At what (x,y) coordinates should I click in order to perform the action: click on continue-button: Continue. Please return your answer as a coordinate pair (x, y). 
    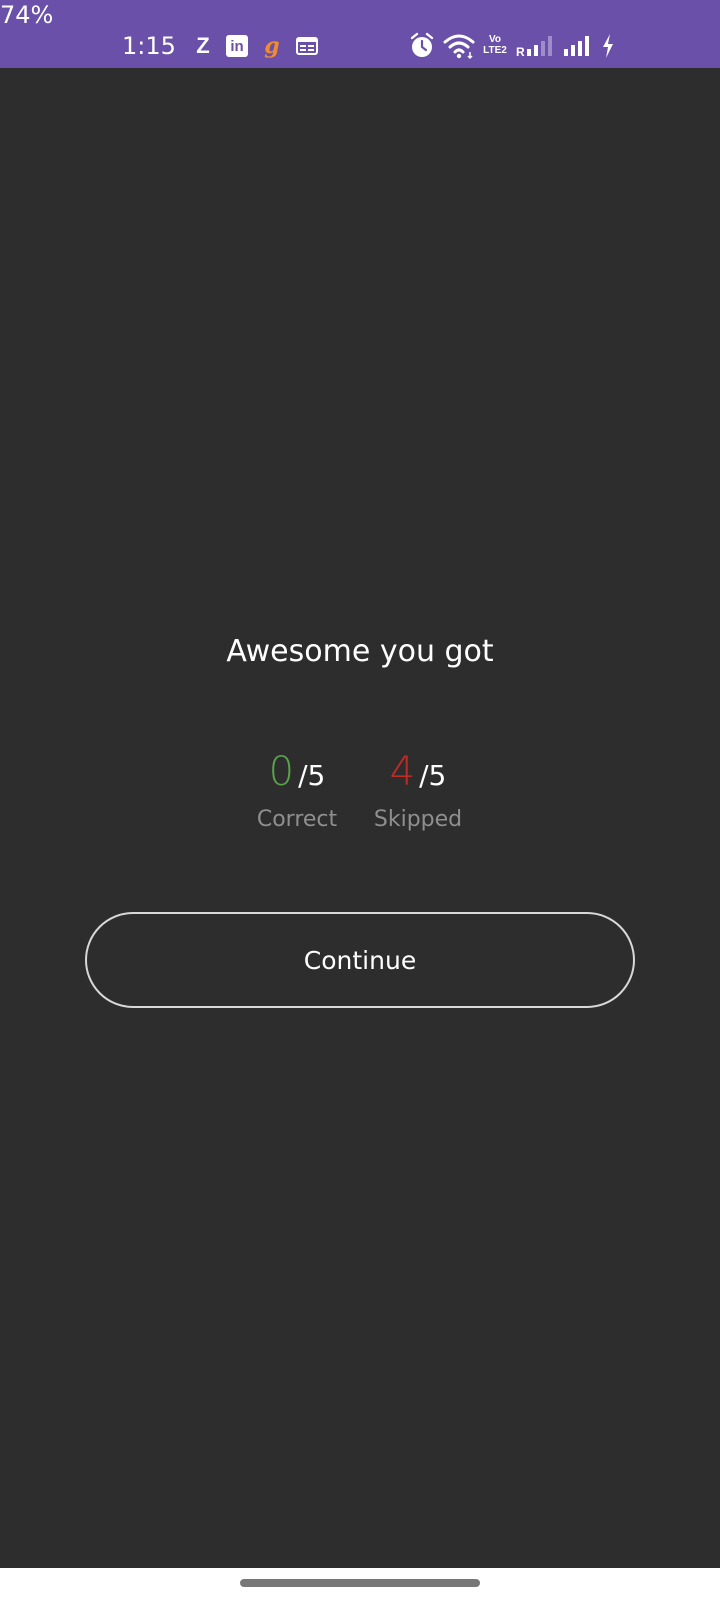
    Looking at the image, I should click on (360, 960).